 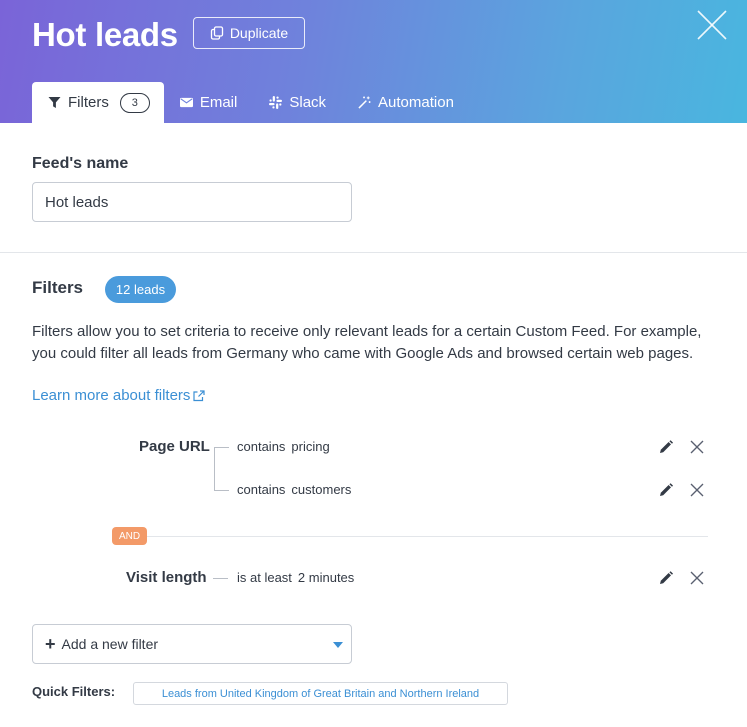 What do you see at coordinates (308, 102) in the screenshot?
I see `tab-label: Slack` at bounding box center [308, 102].